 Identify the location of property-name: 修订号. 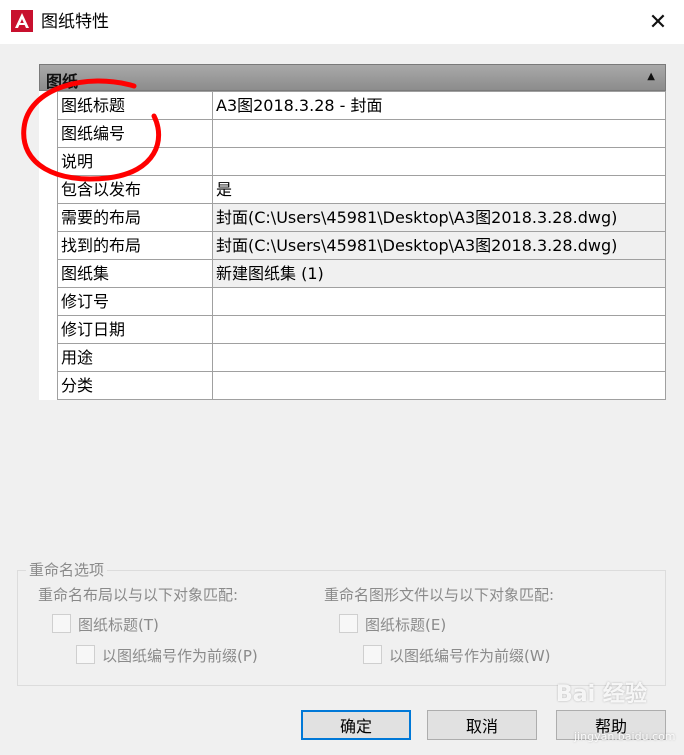
(135, 301).